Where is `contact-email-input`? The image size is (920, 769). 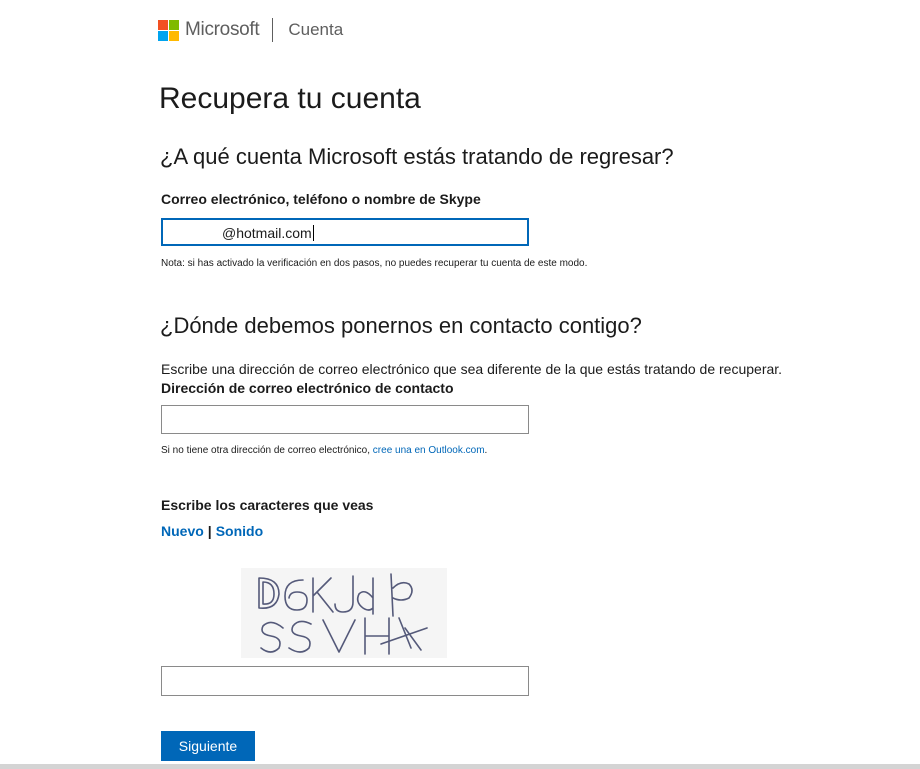 contact-email-input is located at coordinates (345, 419).